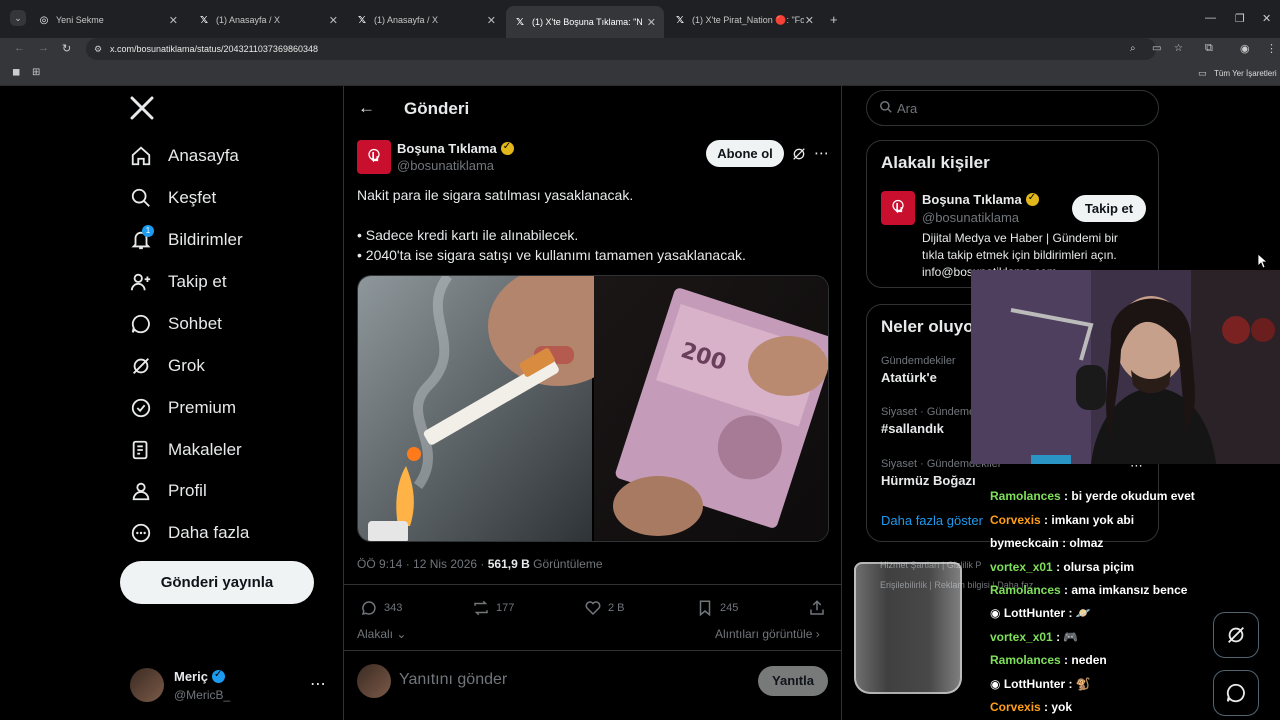  Describe the element at coordinates (1271, 48) in the screenshot. I see `menu-icon: ⋮` at that location.